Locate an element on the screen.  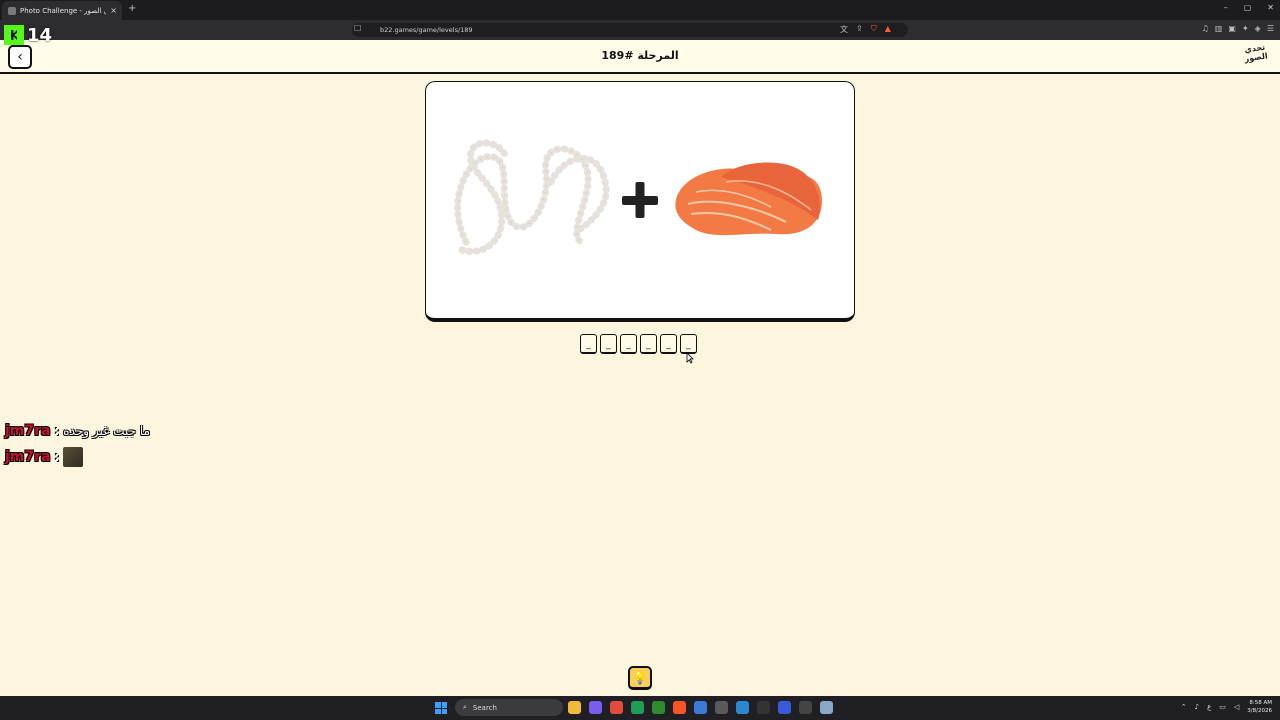
lightbulb-icon: 💡 is located at coordinates (640, 677).